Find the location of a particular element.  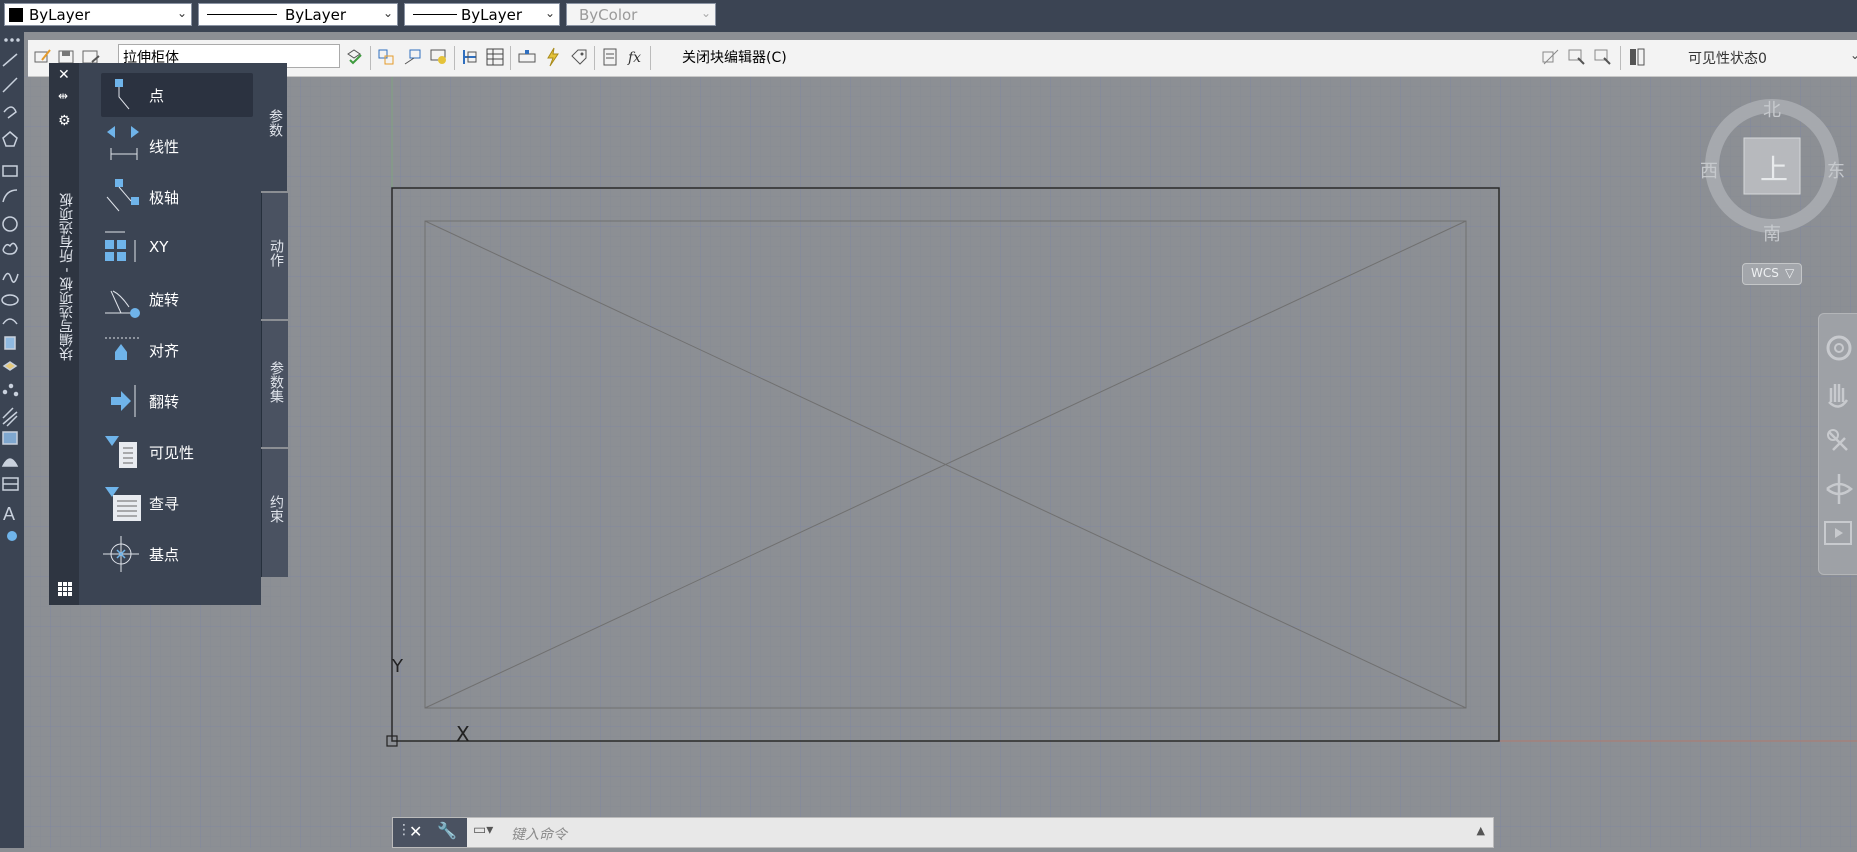

palette-body: 点 线性 极轴 XY 旋转 对齐 翻转 可见性 查寻 基点 is located at coordinates (170, 334).